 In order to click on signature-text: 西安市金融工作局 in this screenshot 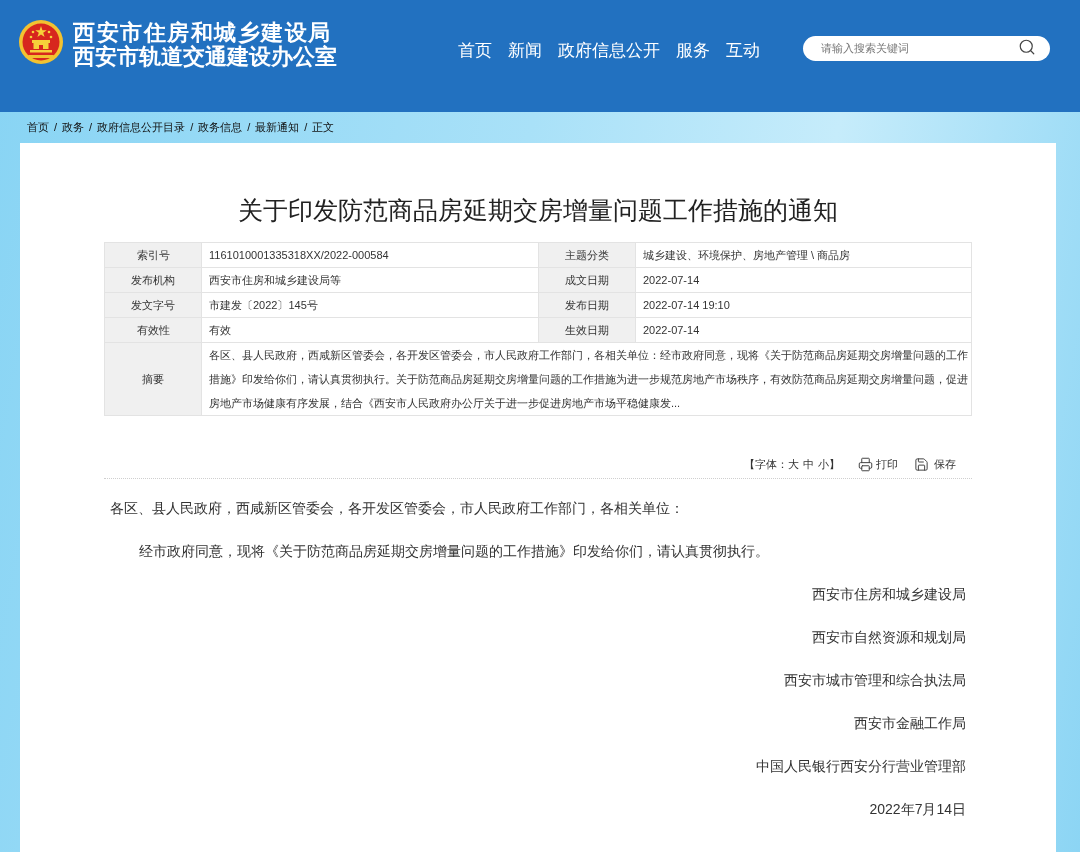, I will do `click(910, 723)`.